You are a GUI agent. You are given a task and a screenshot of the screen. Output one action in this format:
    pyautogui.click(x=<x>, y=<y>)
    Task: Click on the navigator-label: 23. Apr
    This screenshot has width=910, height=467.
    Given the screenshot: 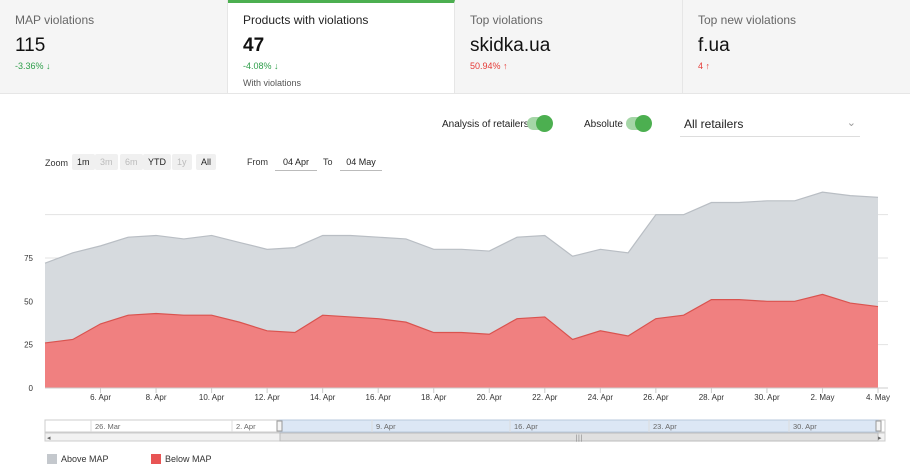 What is the action you would take?
    pyautogui.click(x=665, y=426)
    